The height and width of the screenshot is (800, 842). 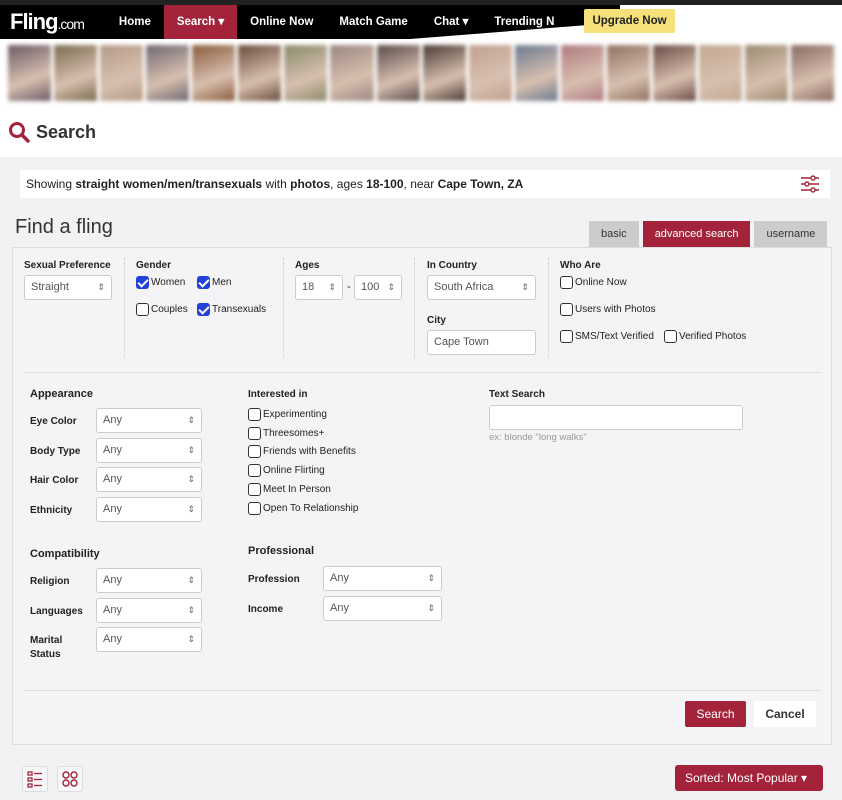 What do you see at coordinates (629, 21) in the screenshot?
I see `upgrade-now-button: Upgrade Now` at bounding box center [629, 21].